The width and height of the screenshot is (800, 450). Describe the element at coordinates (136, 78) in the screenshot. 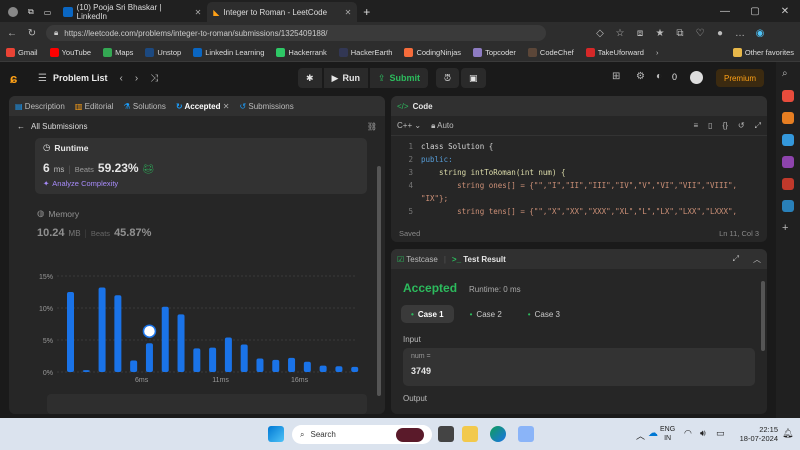

I see `next-problem-icon: ›` at that location.